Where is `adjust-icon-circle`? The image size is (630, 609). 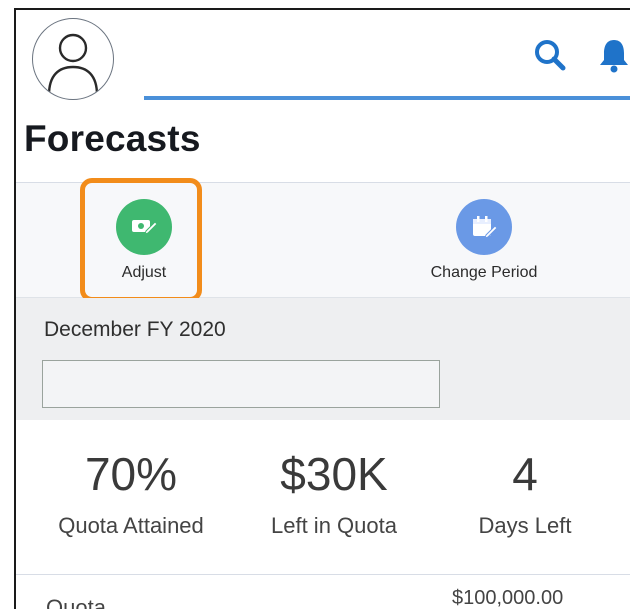 adjust-icon-circle is located at coordinates (144, 227).